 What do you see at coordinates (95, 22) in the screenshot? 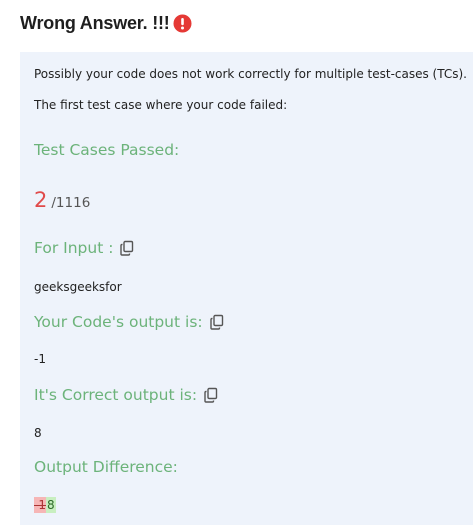
I see `result-title: Wrong Answer. !!!` at bounding box center [95, 22].